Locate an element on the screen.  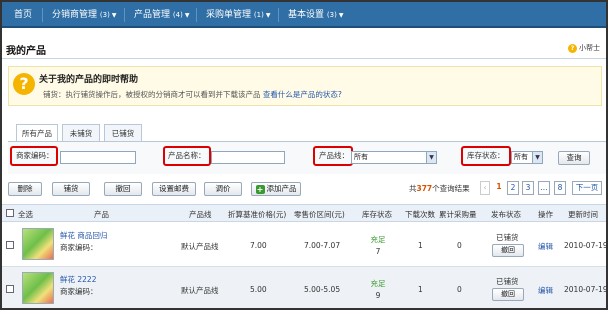
distribute-button: 铺货 is located at coordinates (71, 189).